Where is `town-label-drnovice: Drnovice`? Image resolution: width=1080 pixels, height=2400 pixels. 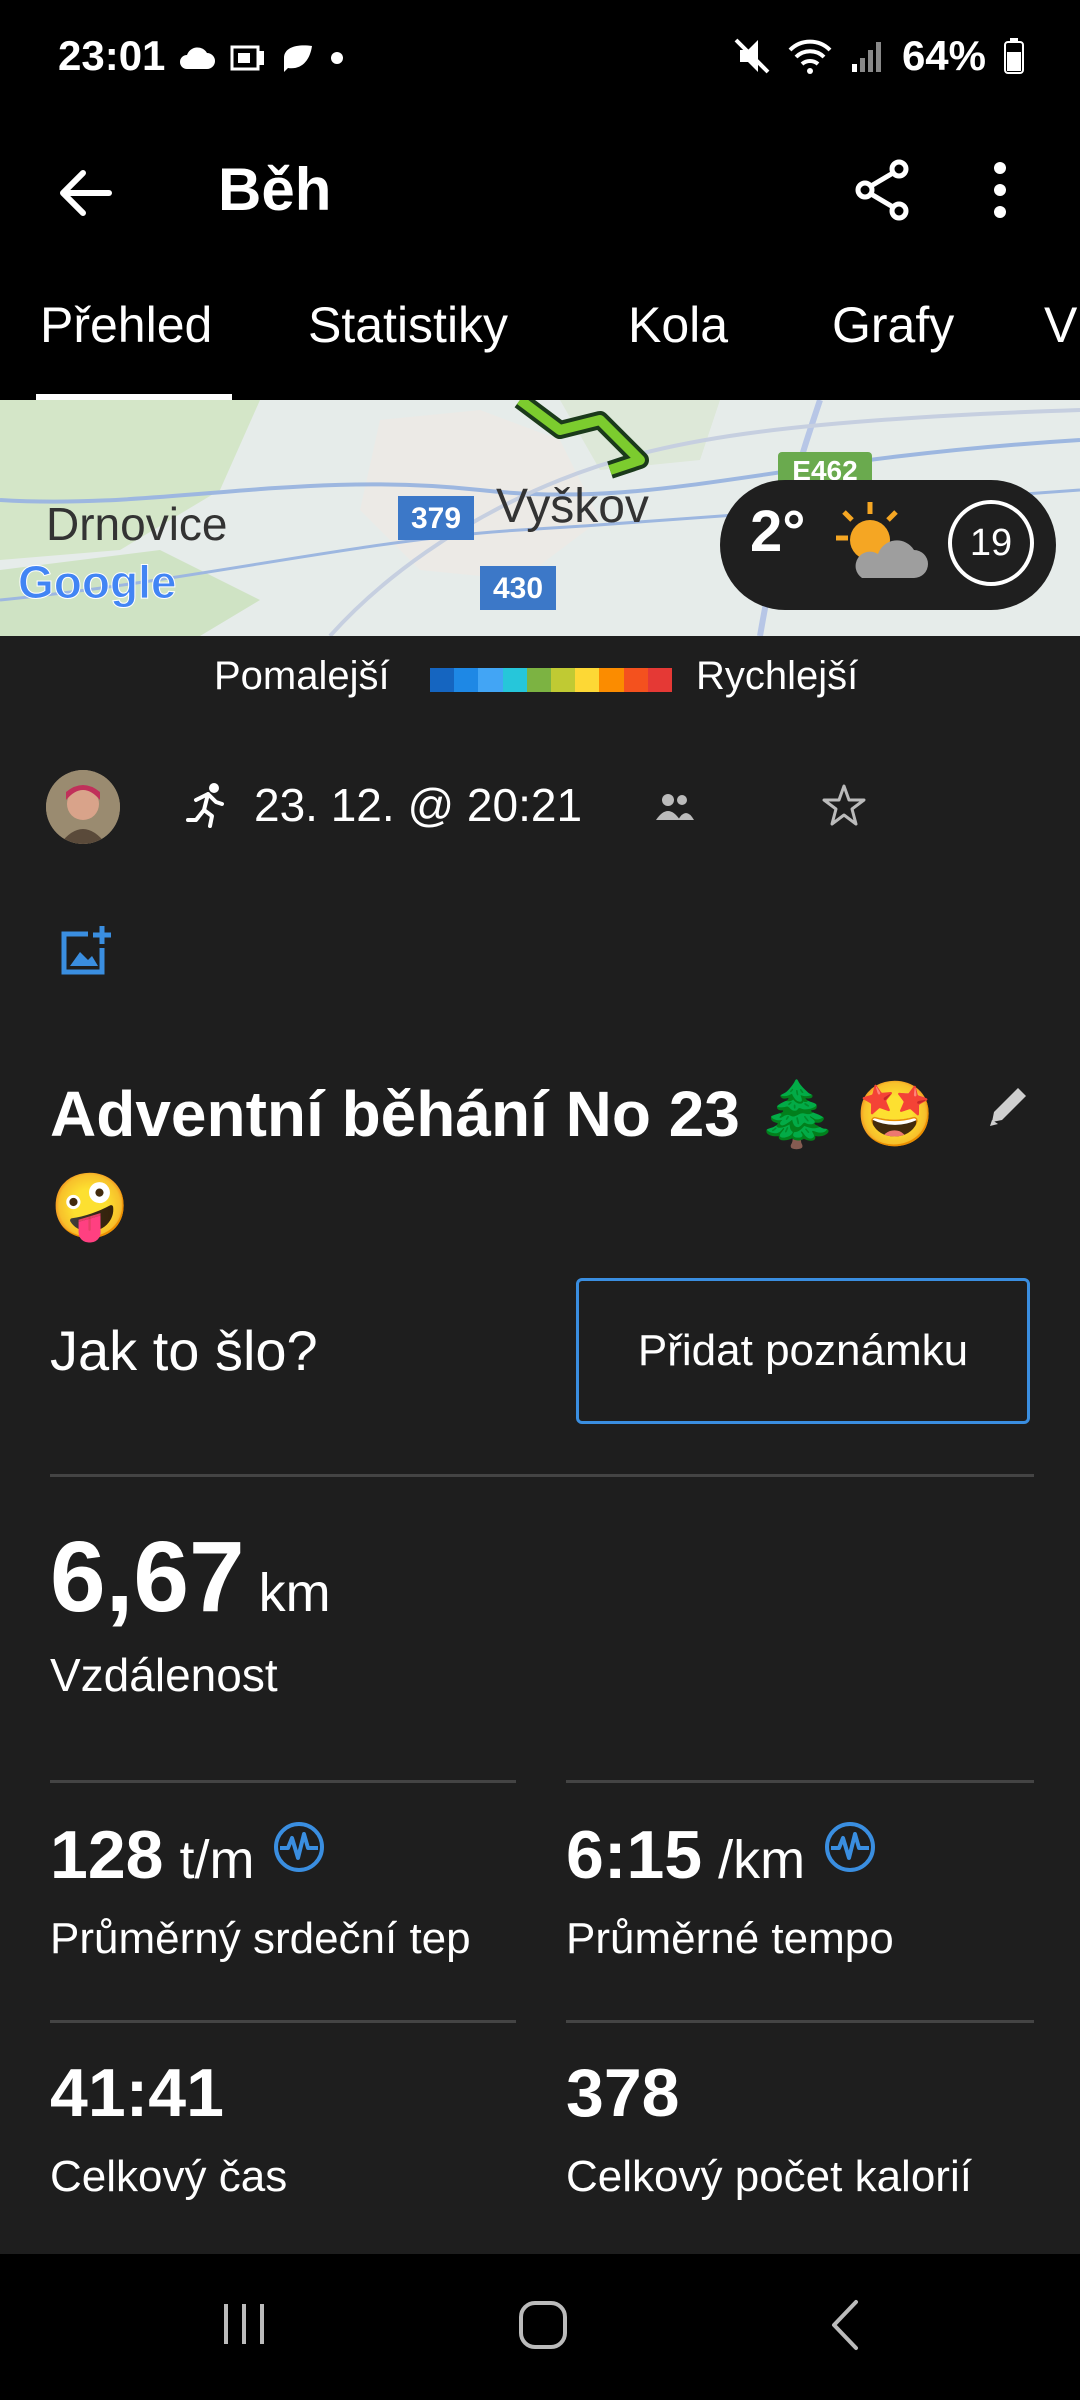 town-label-drnovice: Drnovice is located at coordinates (137, 524).